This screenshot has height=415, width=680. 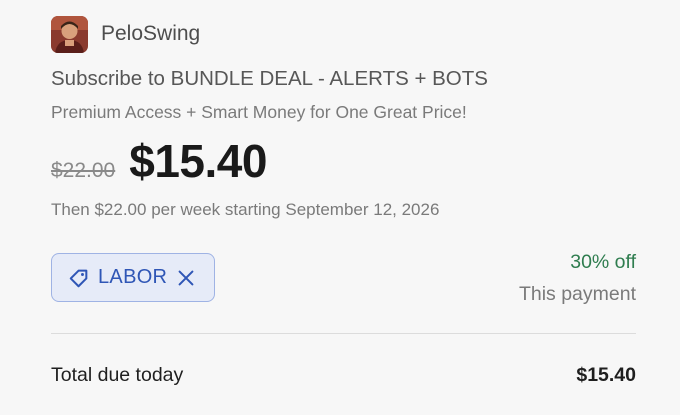 What do you see at coordinates (343, 333) in the screenshot?
I see `divider` at bounding box center [343, 333].